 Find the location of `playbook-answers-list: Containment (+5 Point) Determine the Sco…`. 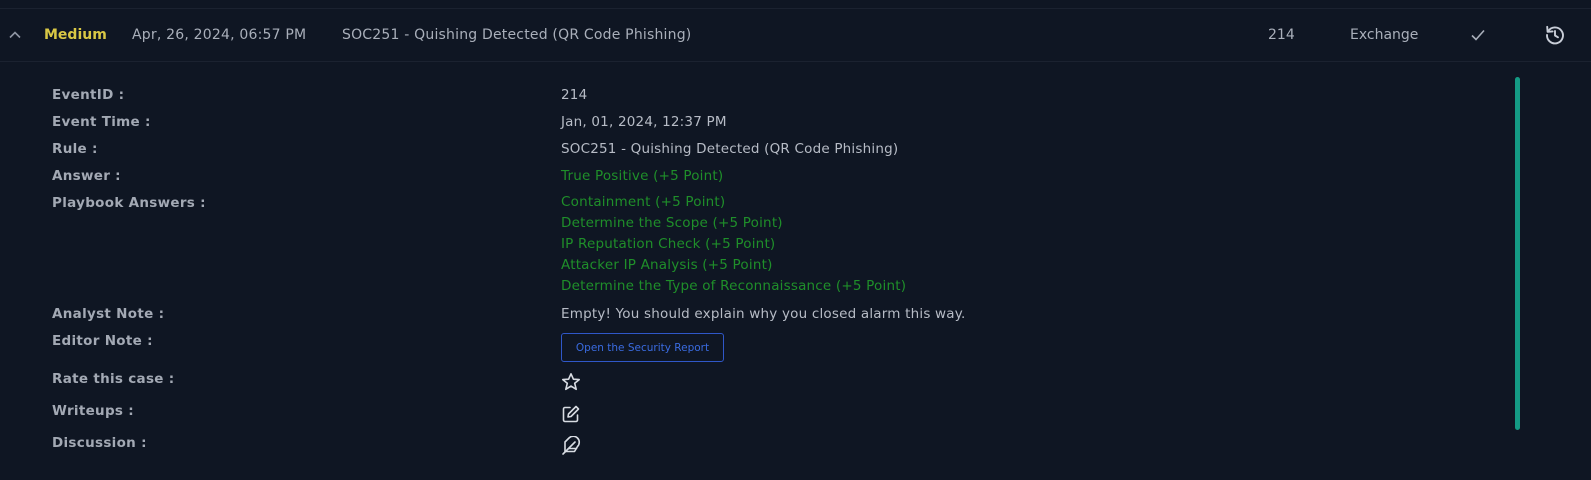

playbook-answers-list: Containment (+5 Point) Determine the Sco… is located at coordinates (733, 244).